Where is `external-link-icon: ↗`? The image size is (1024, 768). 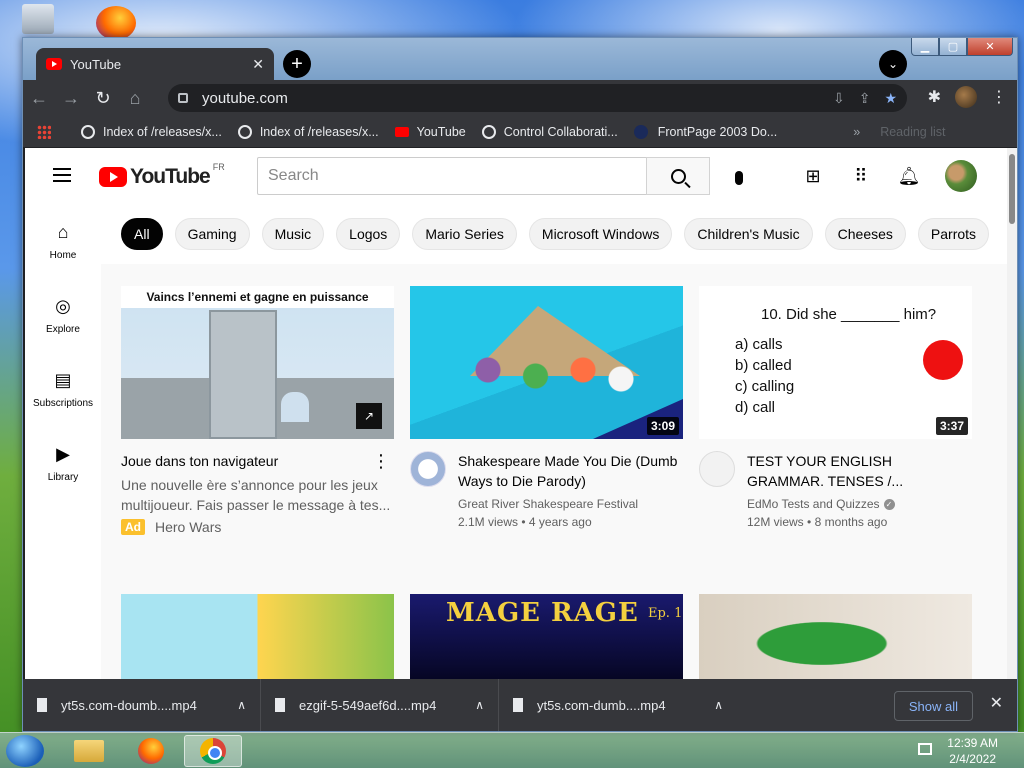 external-link-icon: ↗ is located at coordinates (369, 416).